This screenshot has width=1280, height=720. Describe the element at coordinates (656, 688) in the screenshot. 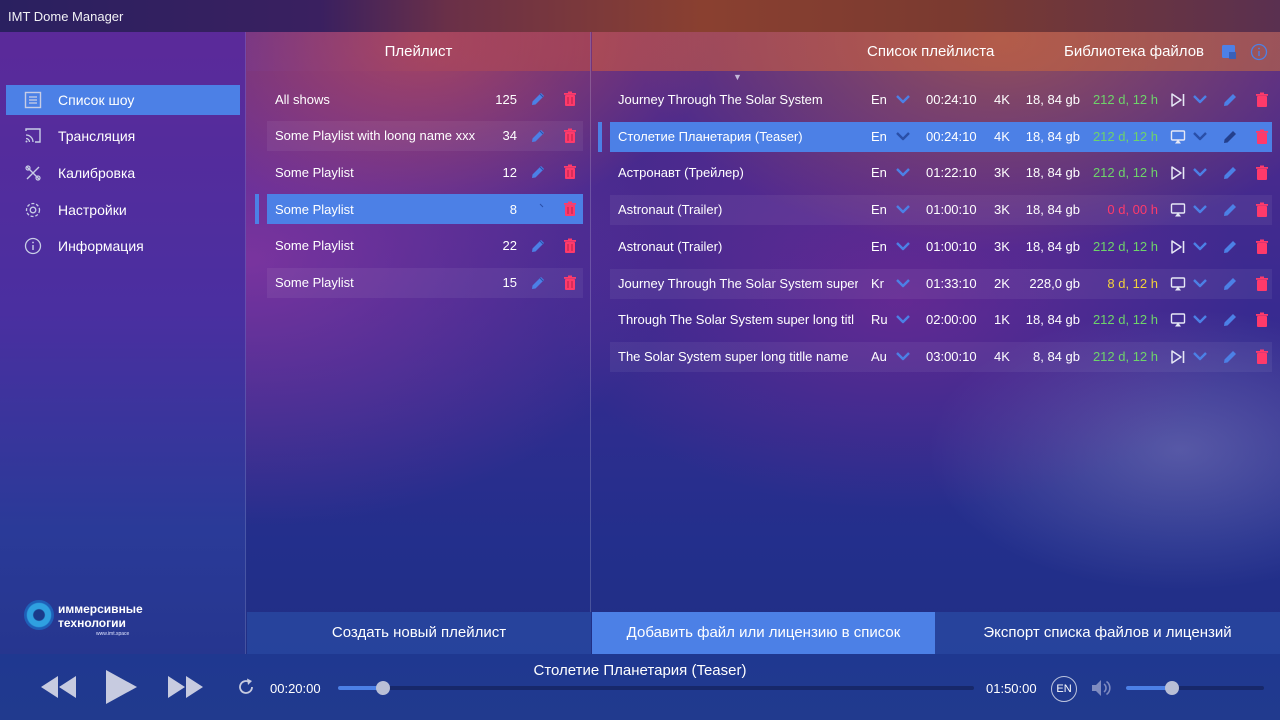

I see `seek-slider` at that location.